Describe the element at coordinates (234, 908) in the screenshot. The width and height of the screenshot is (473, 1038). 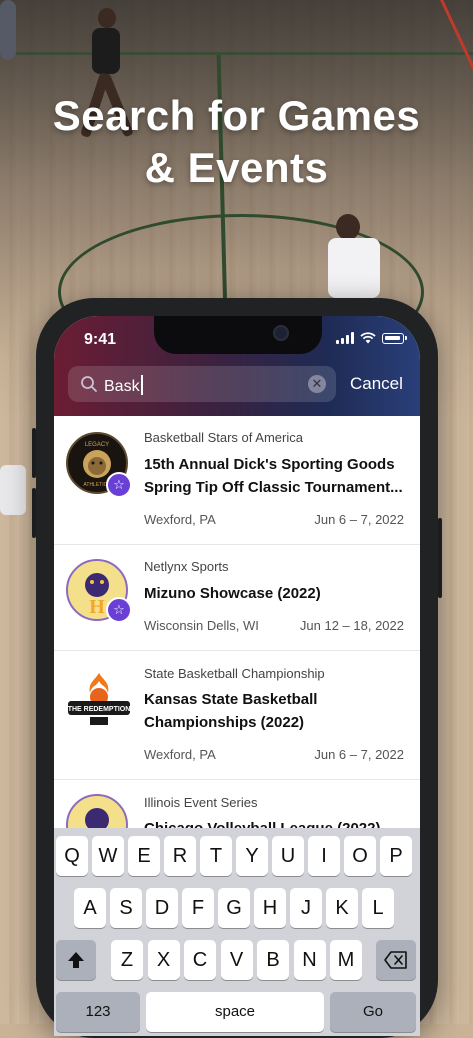
I see `key-g: G` at that location.